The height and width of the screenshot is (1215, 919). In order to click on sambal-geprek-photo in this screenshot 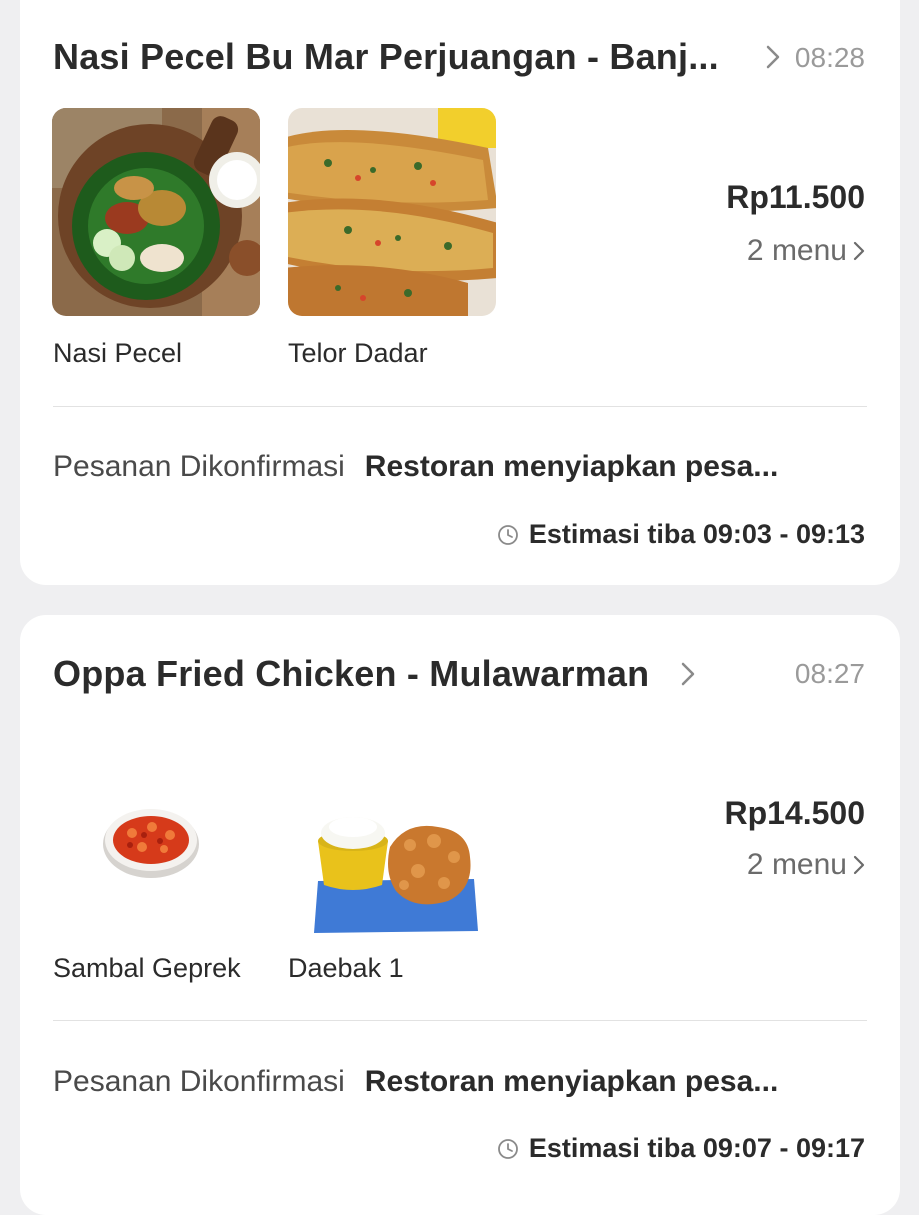, I will do `click(156, 865)`.